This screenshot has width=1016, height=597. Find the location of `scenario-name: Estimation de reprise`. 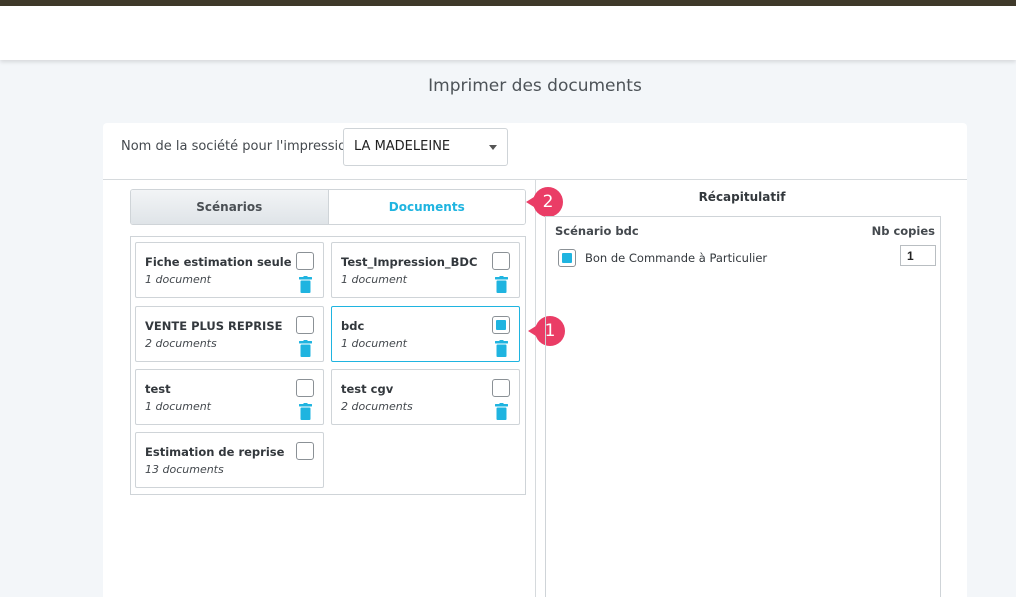

scenario-name: Estimation de reprise is located at coordinates (215, 452).